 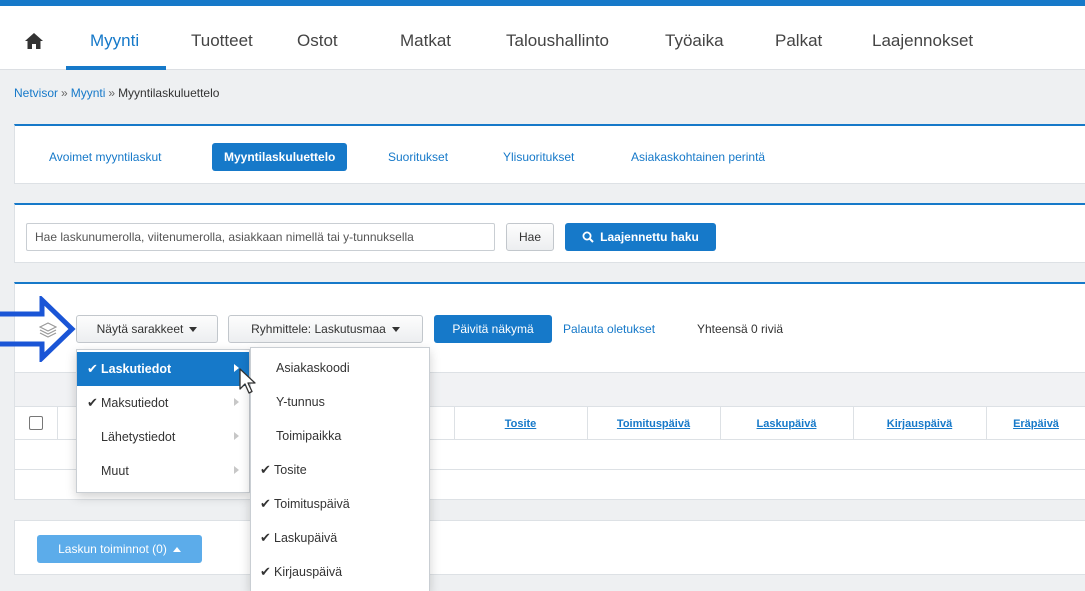 What do you see at coordinates (290, 470) in the screenshot?
I see `submenu-item-label: Tosite` at bounding box center [290, 470].